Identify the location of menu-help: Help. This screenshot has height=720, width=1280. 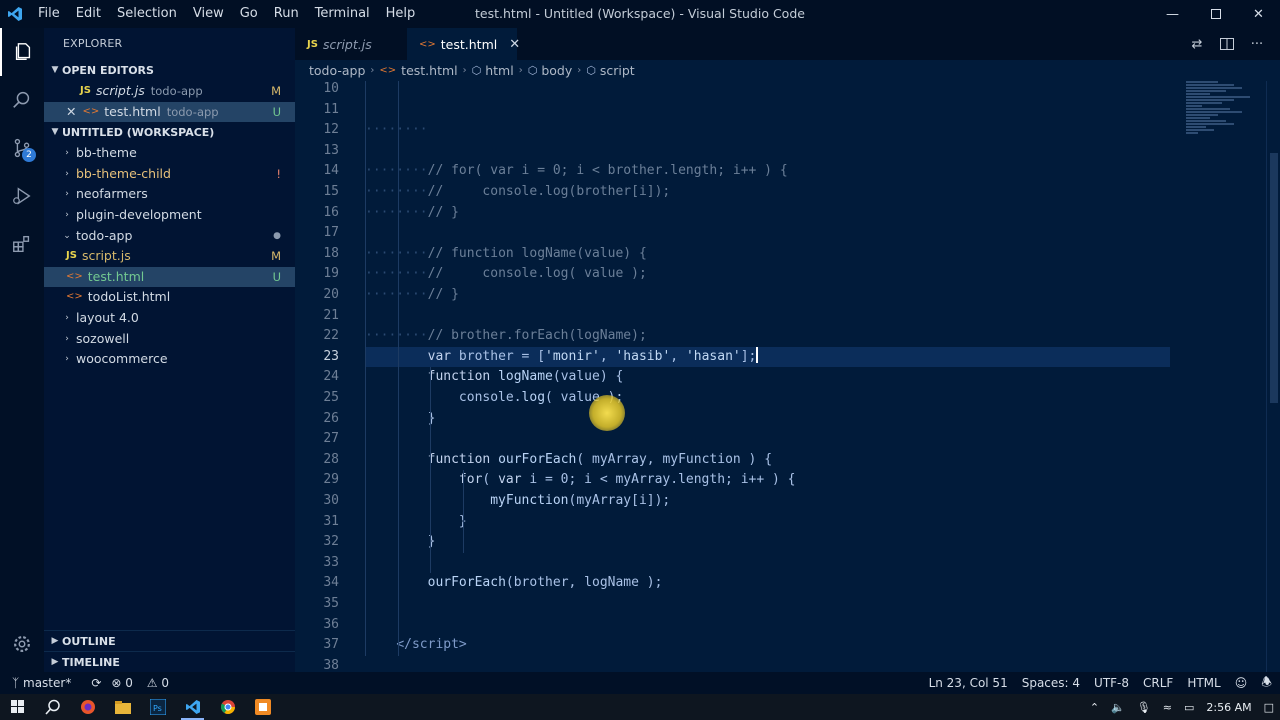
(401, 14).